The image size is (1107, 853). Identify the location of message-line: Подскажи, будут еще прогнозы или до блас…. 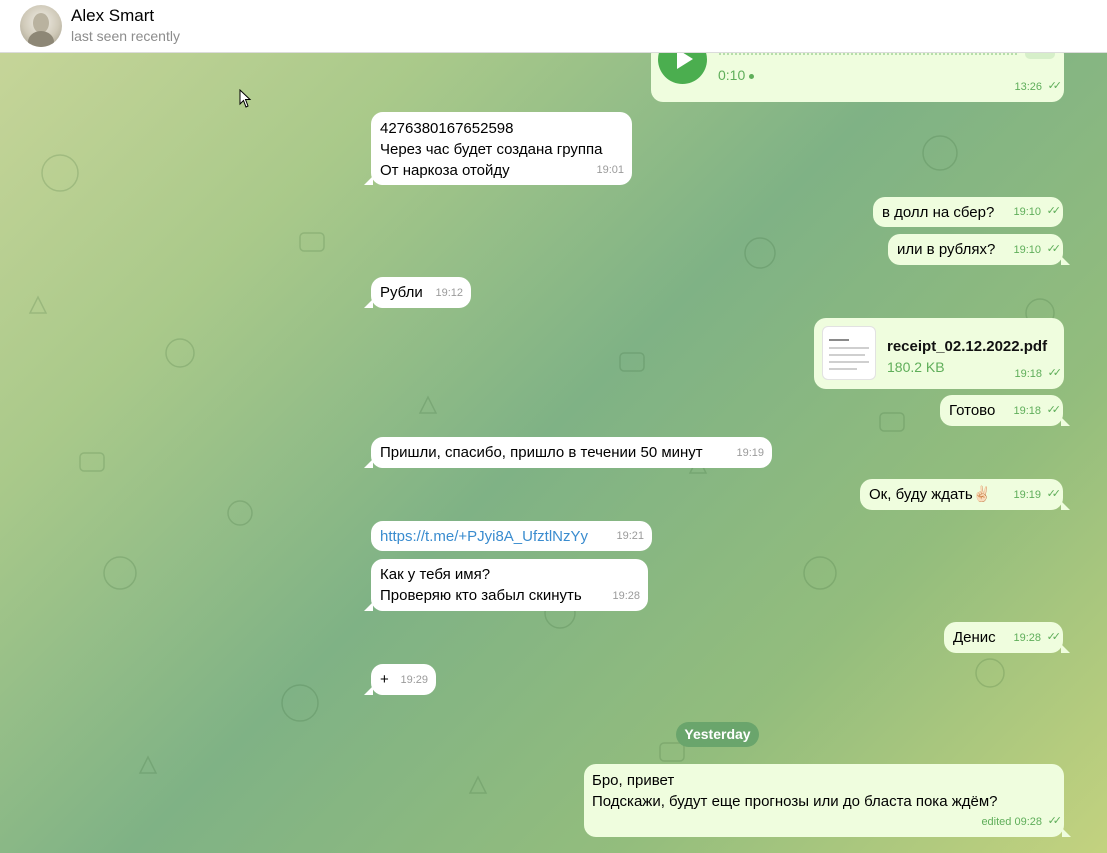
(795, 801).